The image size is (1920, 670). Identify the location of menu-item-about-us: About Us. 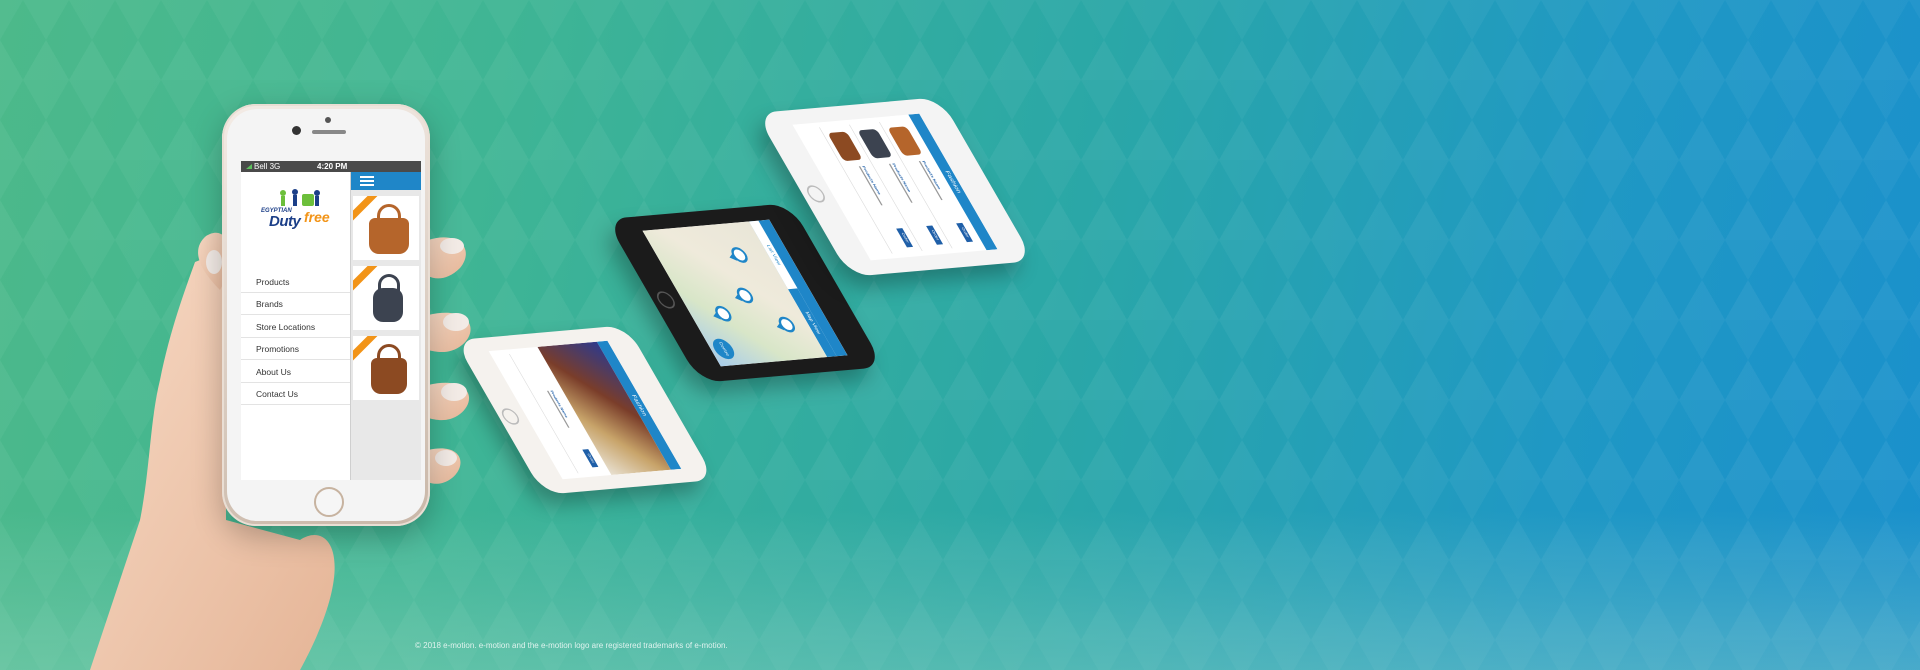
(295, 372).